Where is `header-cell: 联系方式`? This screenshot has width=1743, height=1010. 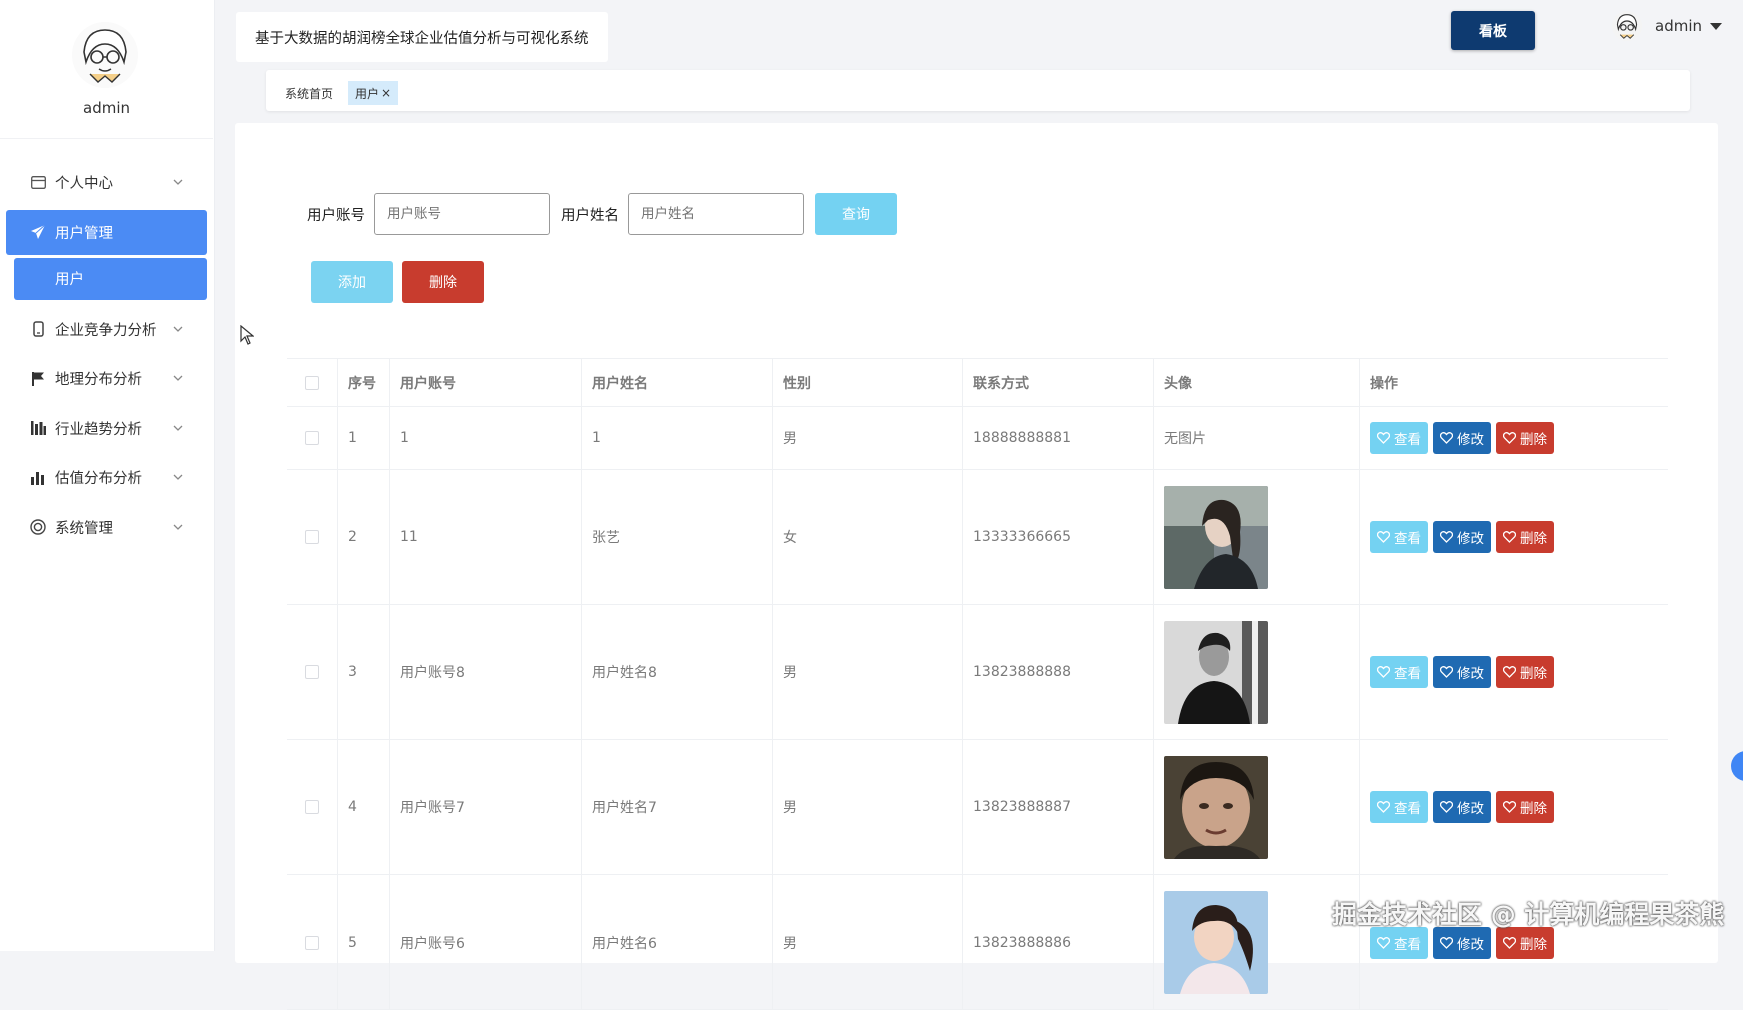 header-cell: 联系方式 is located at coordinates (1058, 382).